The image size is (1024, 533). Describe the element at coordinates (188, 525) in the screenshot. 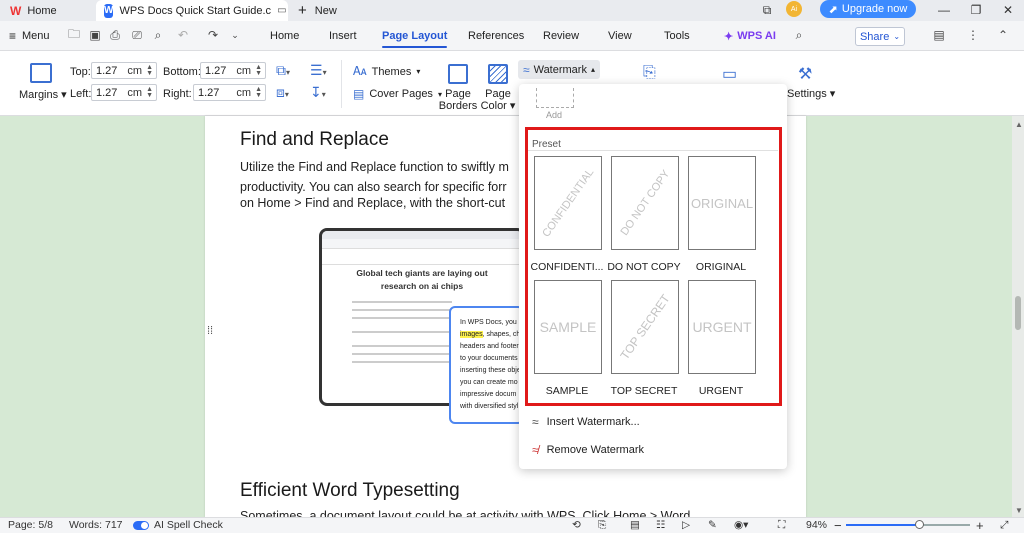

I see `spell-check-label: AI Spell Check` at that location.